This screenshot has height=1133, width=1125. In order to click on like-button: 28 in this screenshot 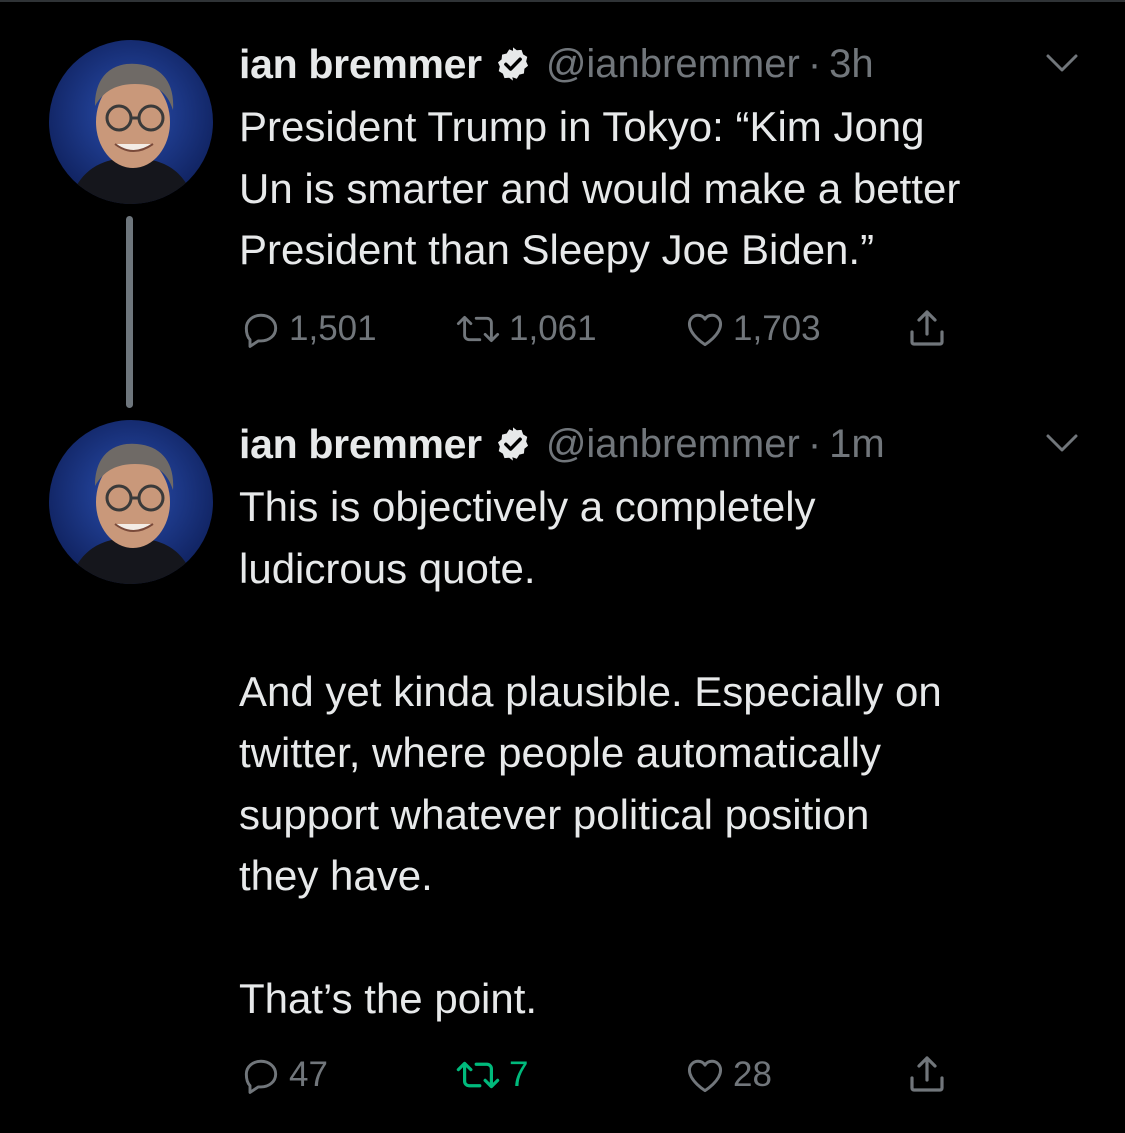, I will do `click(727, 1075)`.